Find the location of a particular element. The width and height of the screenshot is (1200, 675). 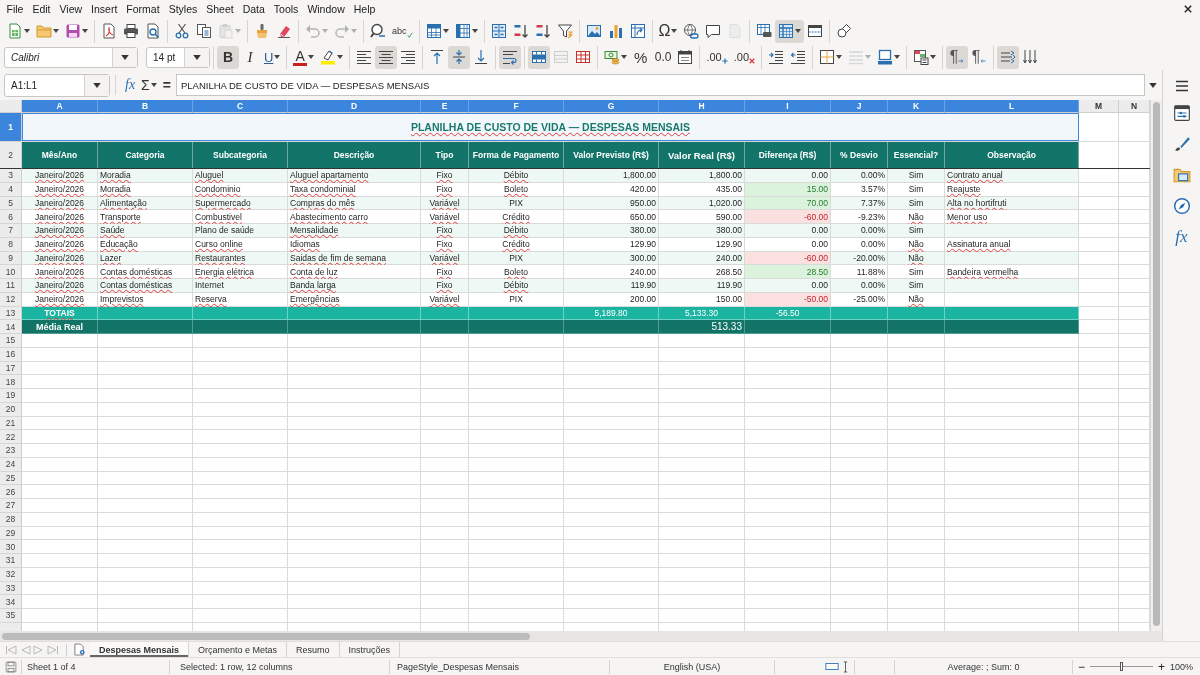

row-header: 11 is located at coordinates (11, 286).